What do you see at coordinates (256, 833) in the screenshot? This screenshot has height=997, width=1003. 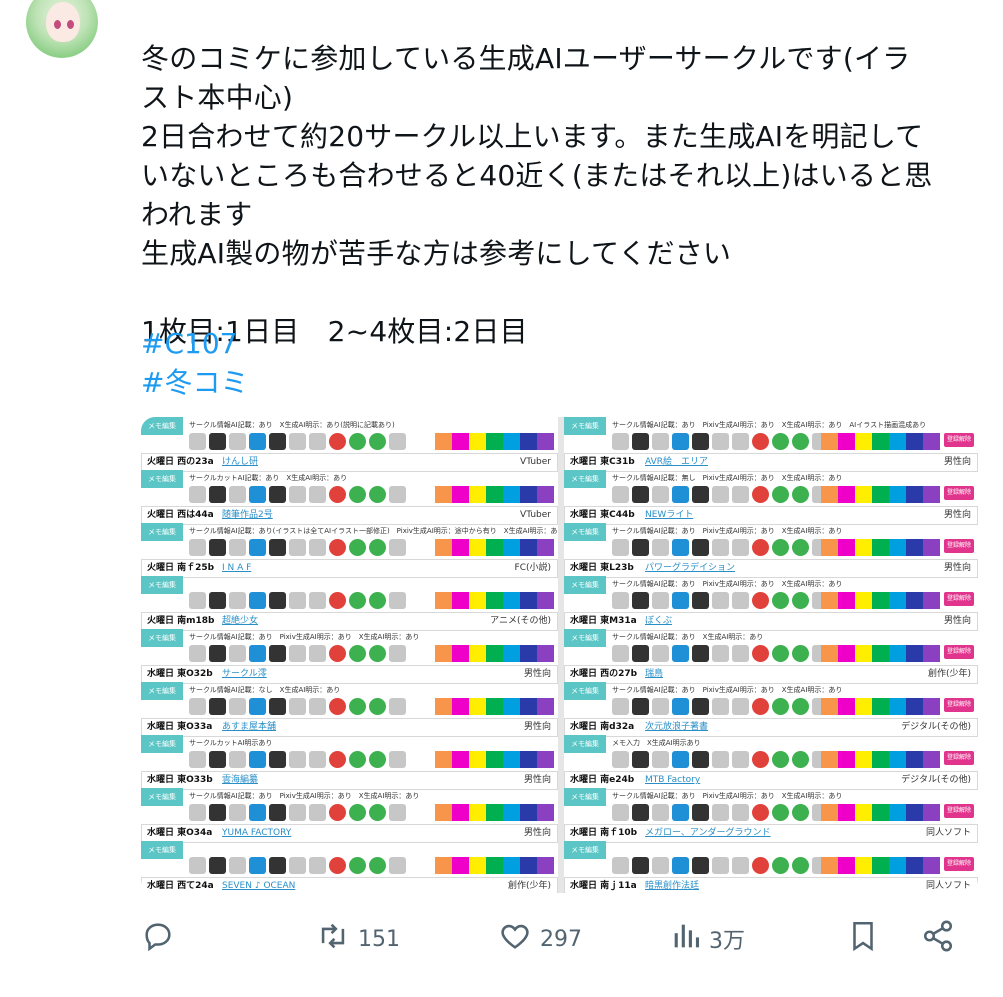 I see `circle-name-link: YUMA FACTORY` at bounding box center [256, 833].